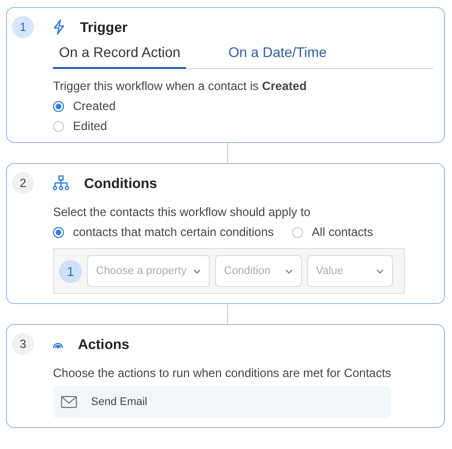 Image resolution: width=452 pixels, height=449 pixels. I want to click on lightning-icon, so click(59, 27).